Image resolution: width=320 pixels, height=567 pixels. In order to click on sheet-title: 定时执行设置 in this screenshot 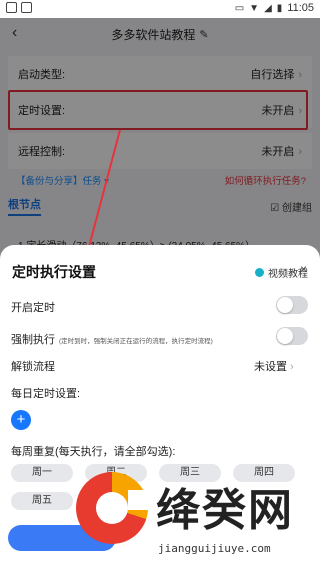, I will do `click(54, 272)`.